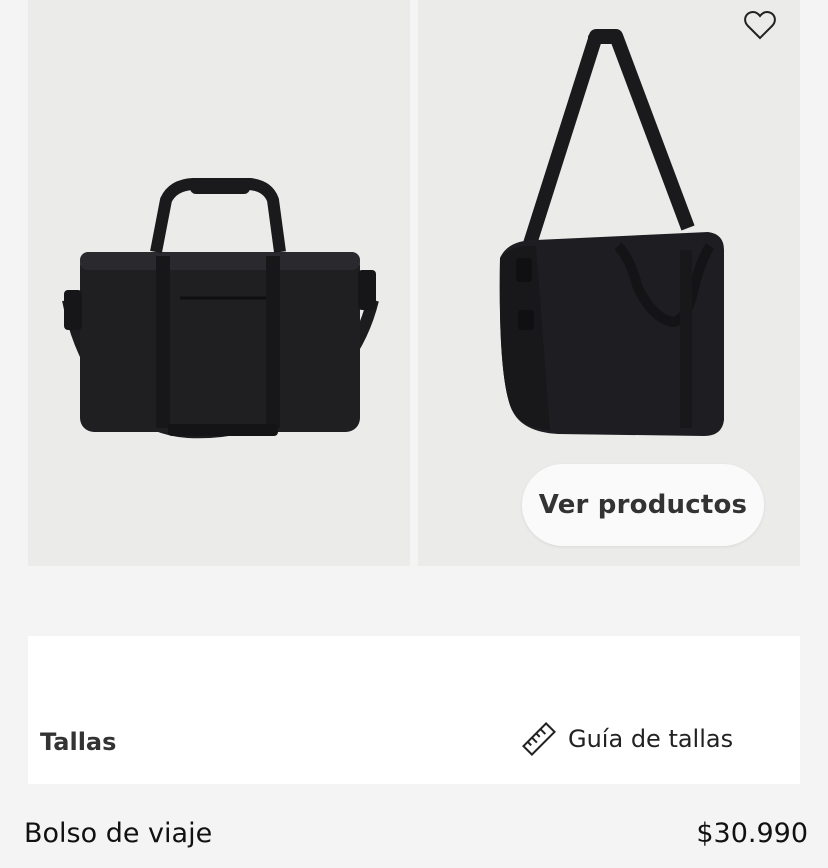 Image resolution: width=828 pixels, height=868 pixels. Describe the element at coordinates (643, 505) in the screenshot. I see `view-products-button: Ver productos` at that location.